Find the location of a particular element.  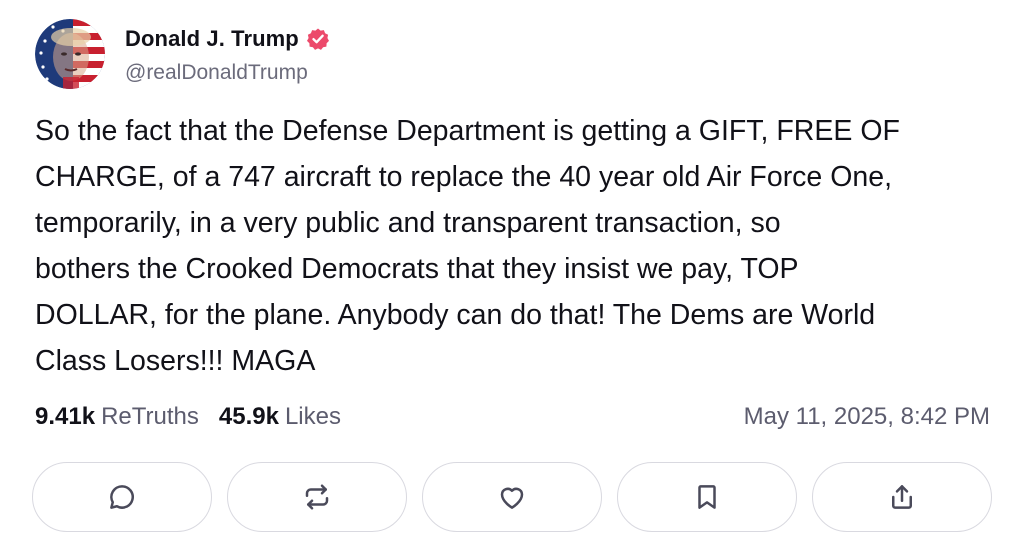

avatar-image is located at coordinates (70, 54).